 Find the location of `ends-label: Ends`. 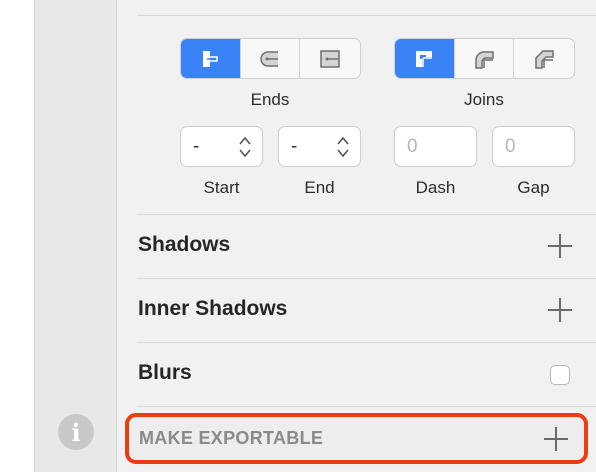

ends-label: Ends is located at coordinates (270, 99).